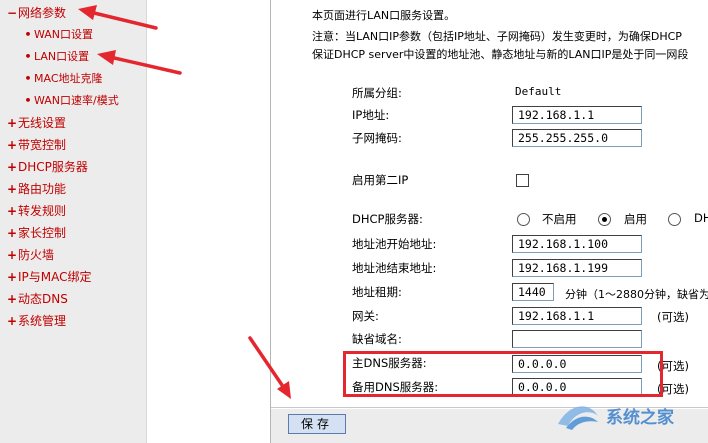 This screenshot has height=443, width=708. I want to click on watermark-text: 系统之家, so click(640, 417).